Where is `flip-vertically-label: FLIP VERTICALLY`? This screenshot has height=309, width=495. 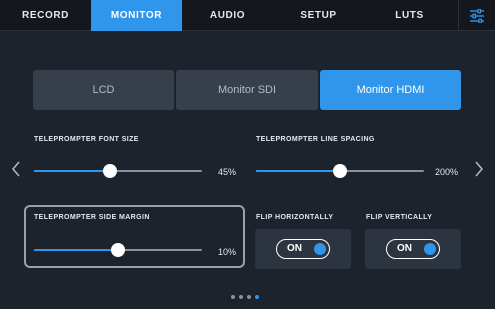
flip-vertically-label: FLIP VERTICALLY is located at coordinates (399, 217).